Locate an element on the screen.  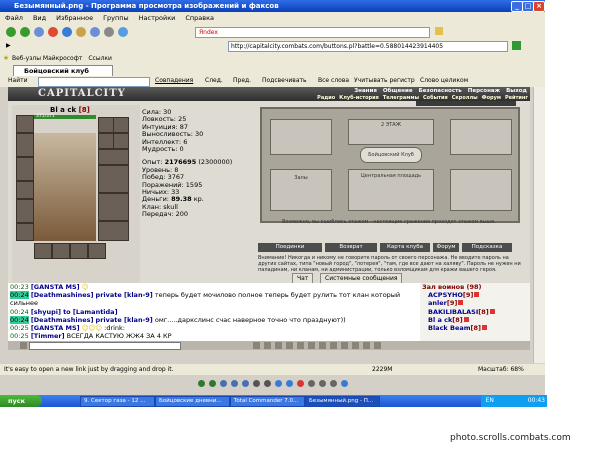
nav-forum: Форум is located at coordinates (491, 98).